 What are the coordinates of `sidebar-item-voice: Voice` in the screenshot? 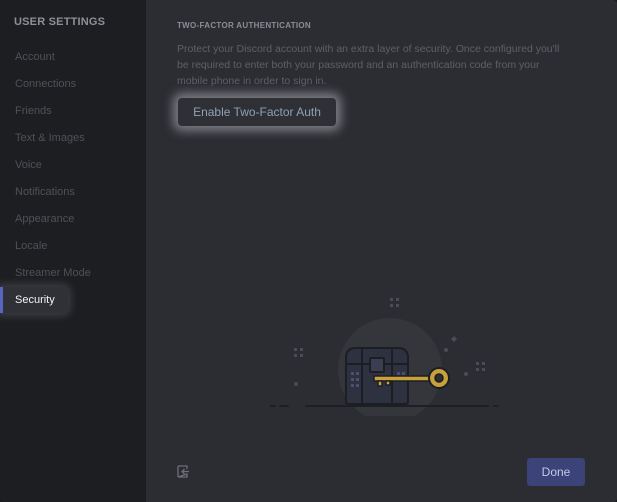 It's located at (28, 165).